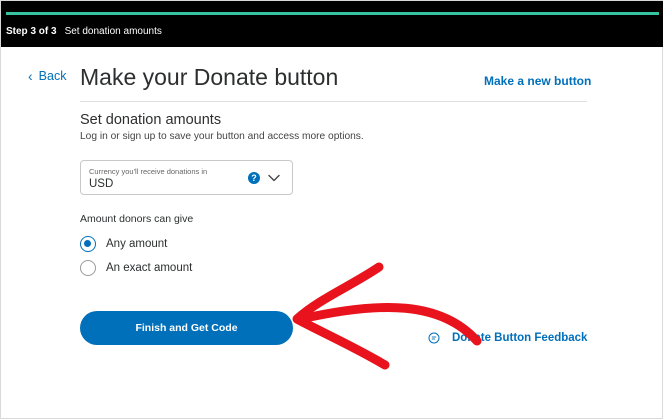 The image size is (663, 419). Describe the element at coordinates (113, 31) in the screenshot. I see `step-title: Set donation amounts` at that location.